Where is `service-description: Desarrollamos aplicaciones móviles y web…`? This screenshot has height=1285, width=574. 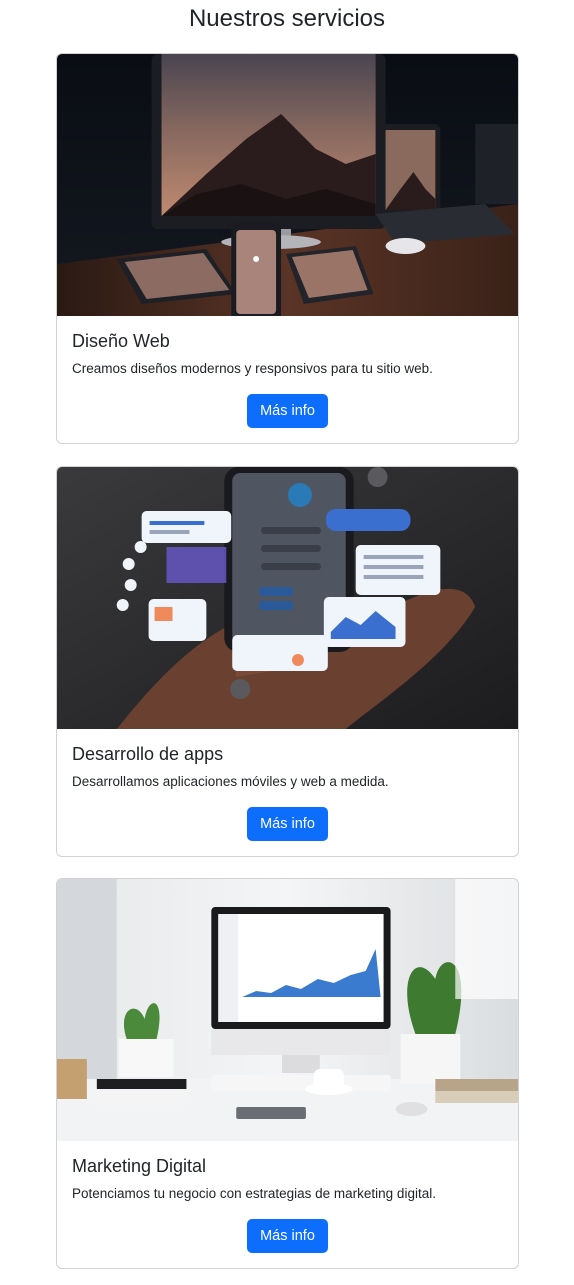
service-description: Desarrollamos aplicaciones móviles y web… is located at coordinates (230, 781).